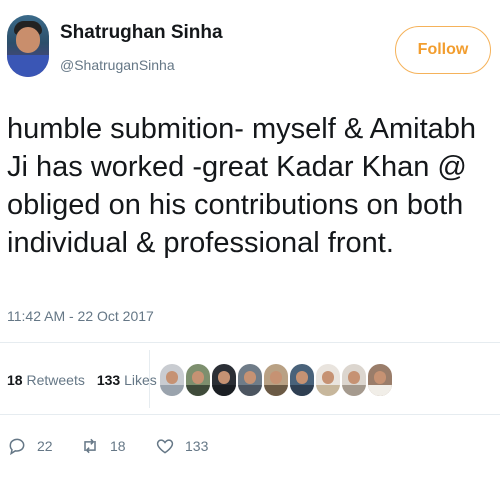 The image size is (500, 500). I want to click on likes-stat: 133 Likes, so click(127, 380).